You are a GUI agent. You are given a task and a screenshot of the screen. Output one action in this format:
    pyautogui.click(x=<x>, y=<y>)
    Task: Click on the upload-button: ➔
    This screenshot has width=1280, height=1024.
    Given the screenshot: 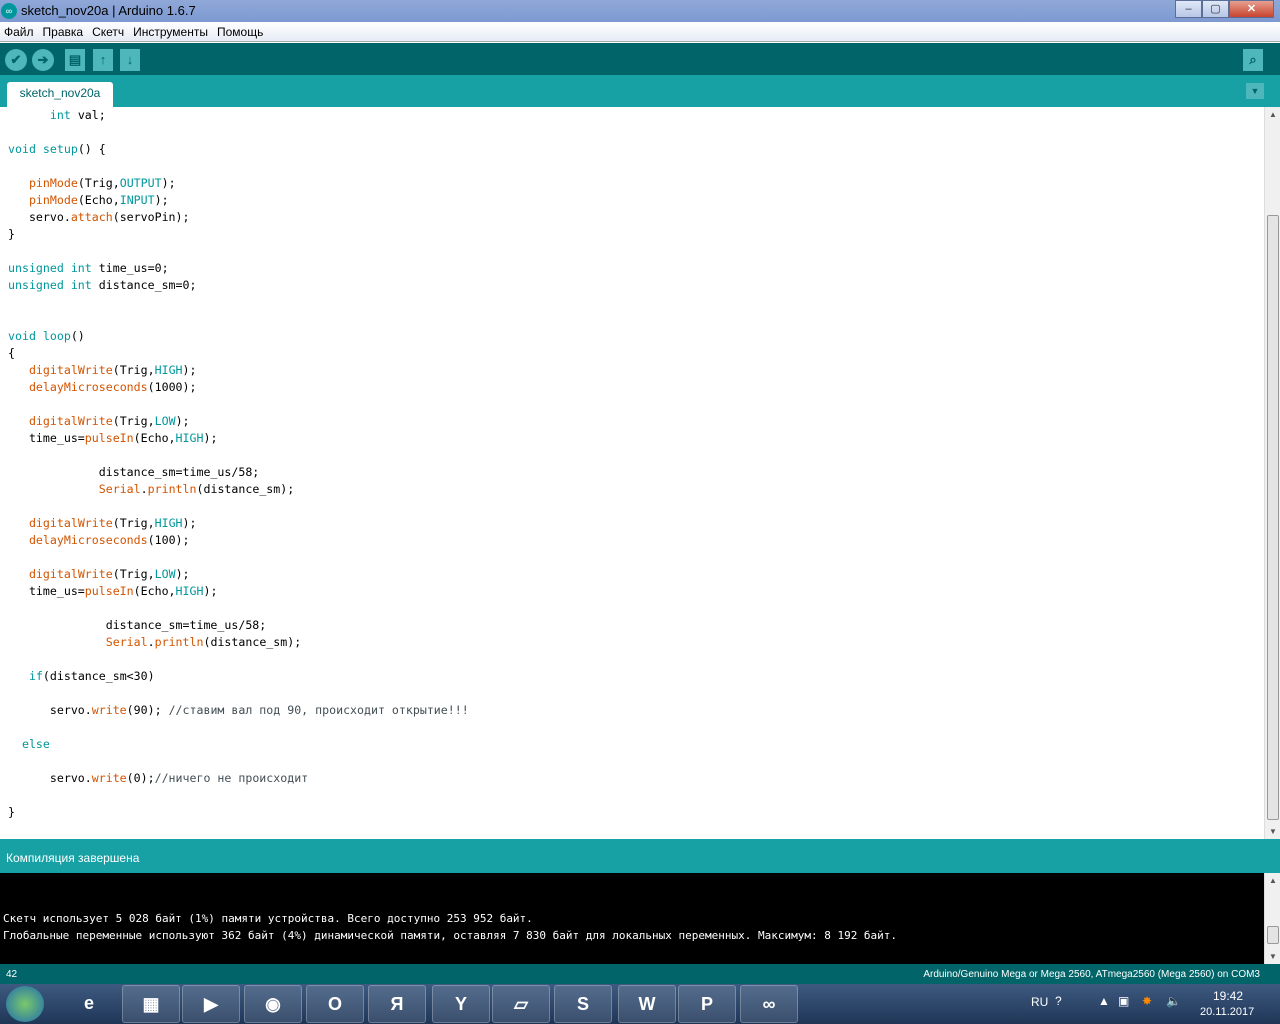 What is the action you would take?
    pyautogui.click(x=43, y=60)
    